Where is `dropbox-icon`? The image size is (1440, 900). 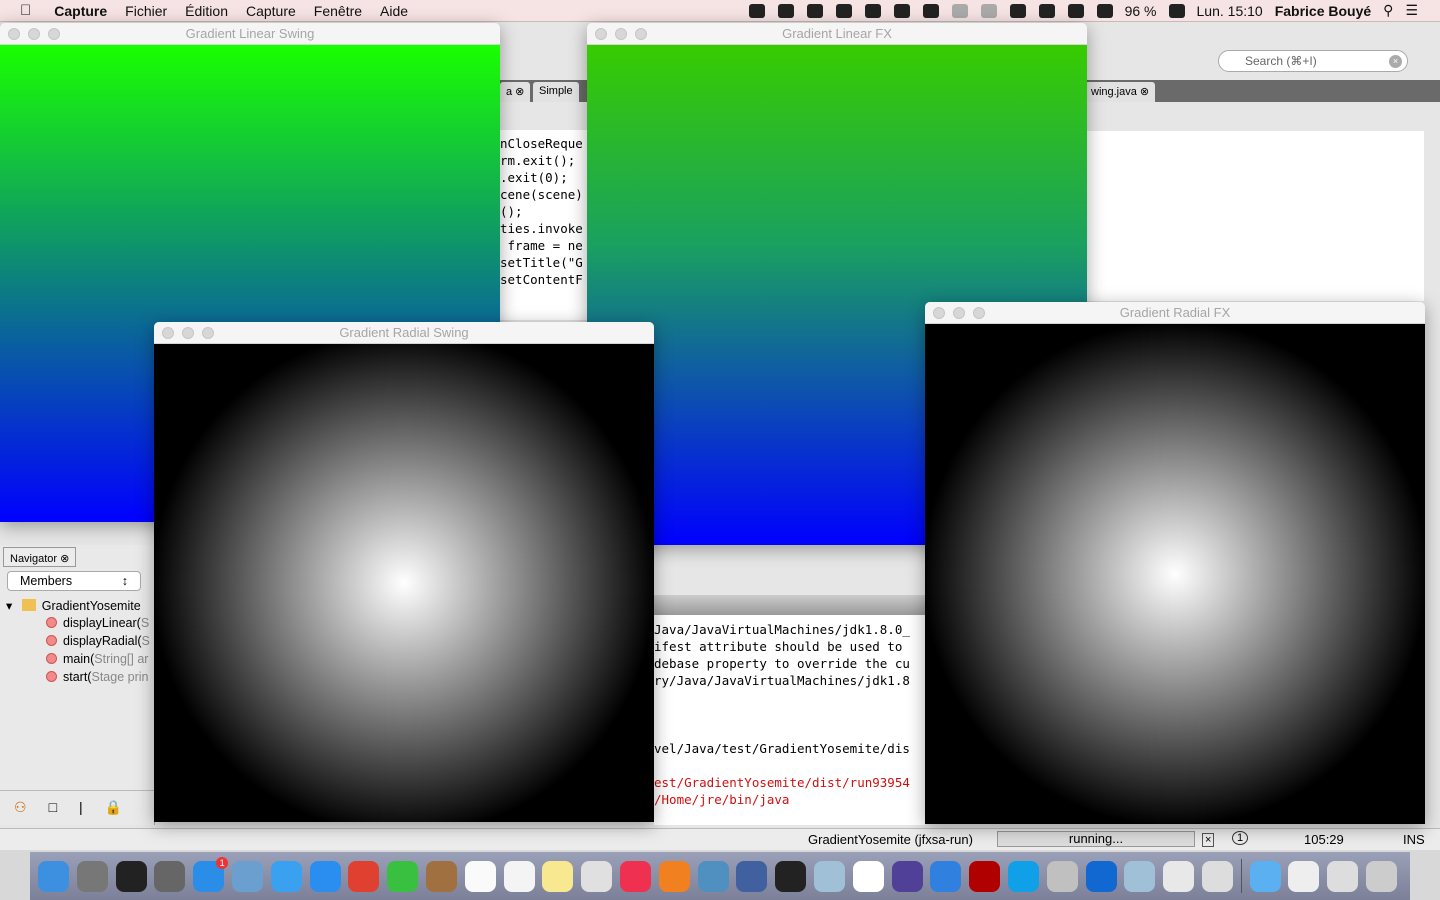 dropbox-icon is located at coordinates (756, 10).